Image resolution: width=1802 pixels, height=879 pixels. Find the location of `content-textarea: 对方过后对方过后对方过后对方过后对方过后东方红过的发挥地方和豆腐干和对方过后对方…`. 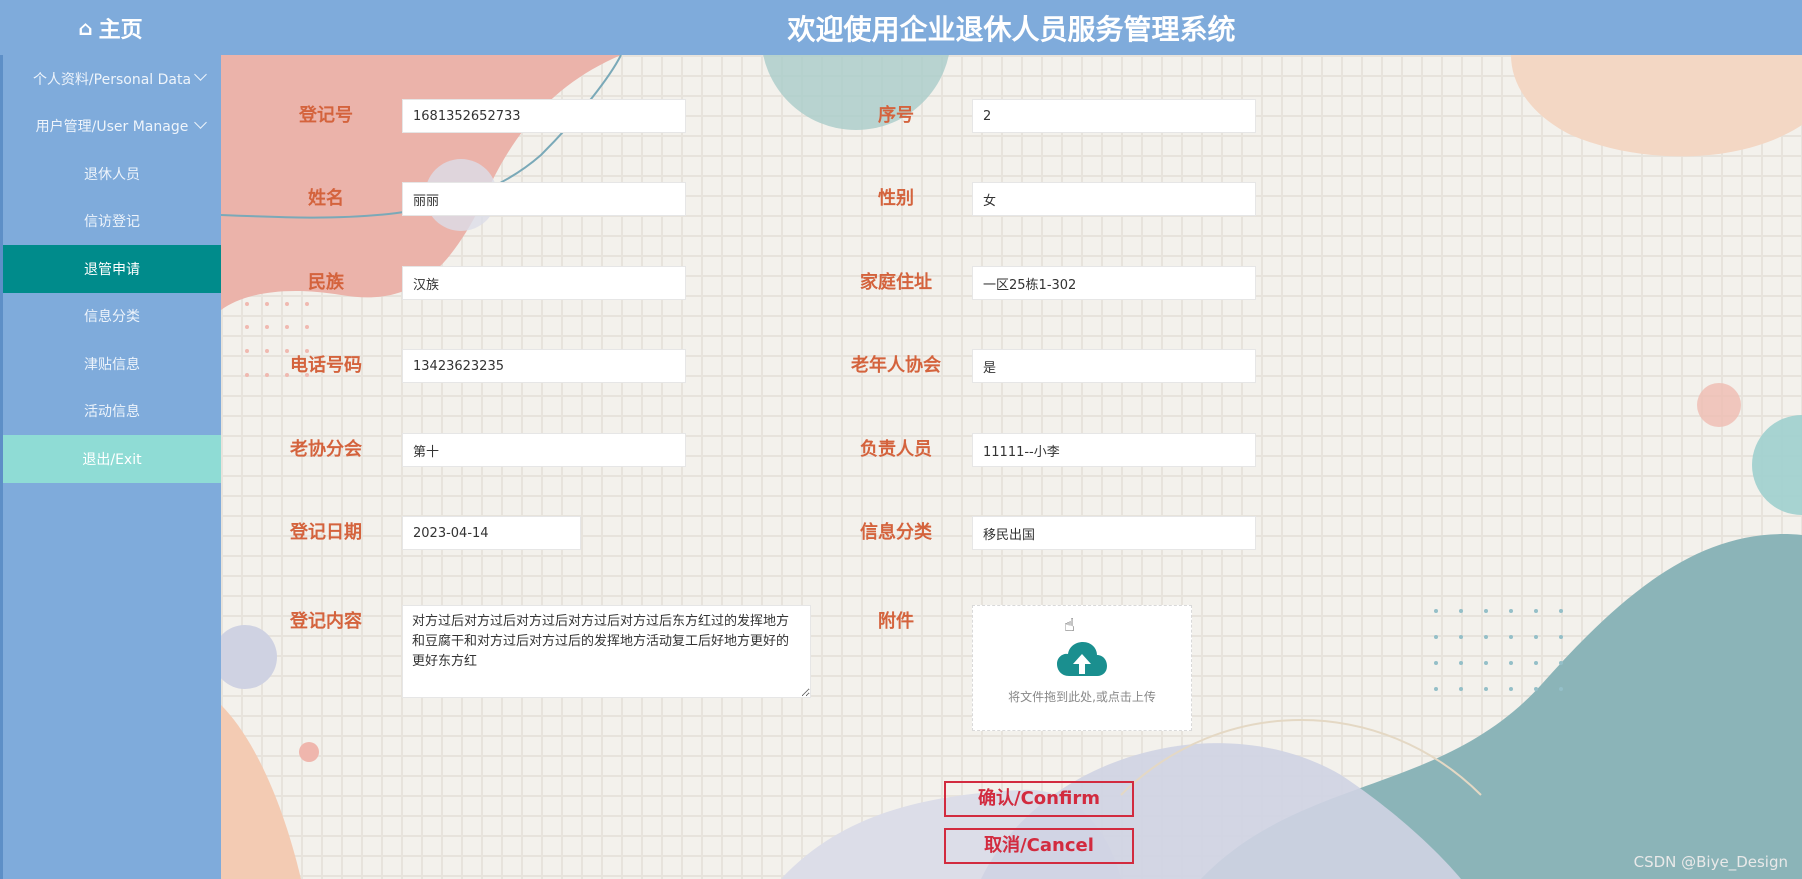

content-textarea: 对方过后对方过后对方过后对方过后对方过后东方红过的发挥地方和豆腐干和对方过后对方… is located at coordinates (606, 651).